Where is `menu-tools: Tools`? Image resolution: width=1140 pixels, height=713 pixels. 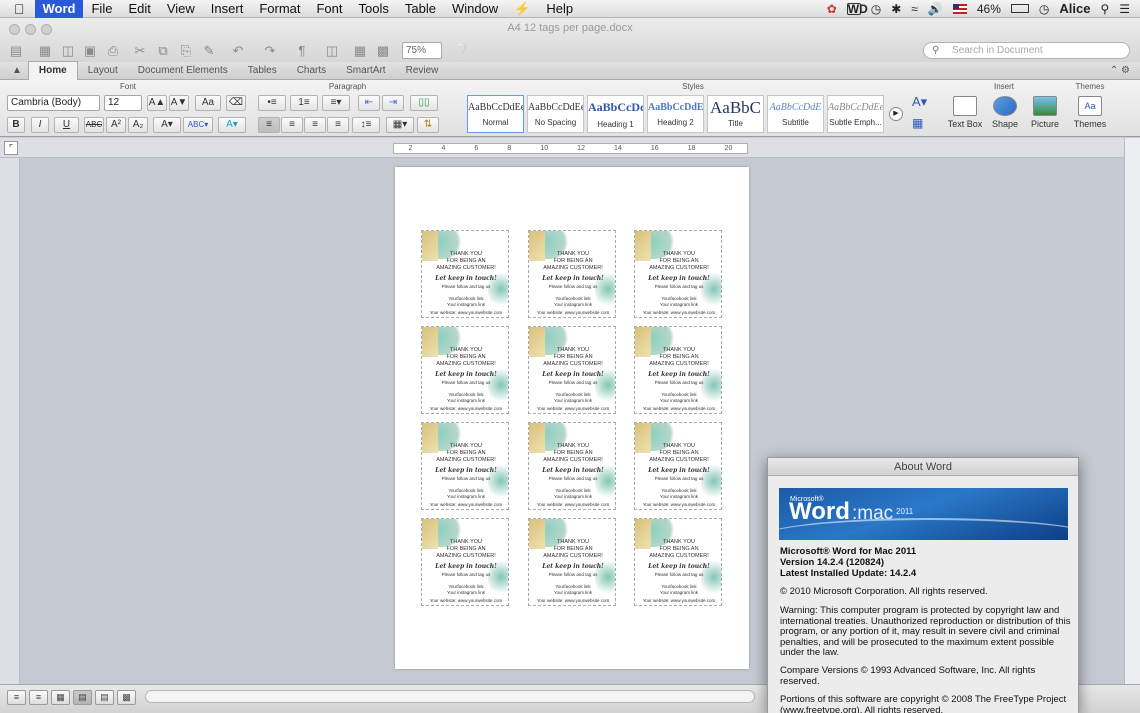 menu-tools: Tools is located at coordinates (374, 9).